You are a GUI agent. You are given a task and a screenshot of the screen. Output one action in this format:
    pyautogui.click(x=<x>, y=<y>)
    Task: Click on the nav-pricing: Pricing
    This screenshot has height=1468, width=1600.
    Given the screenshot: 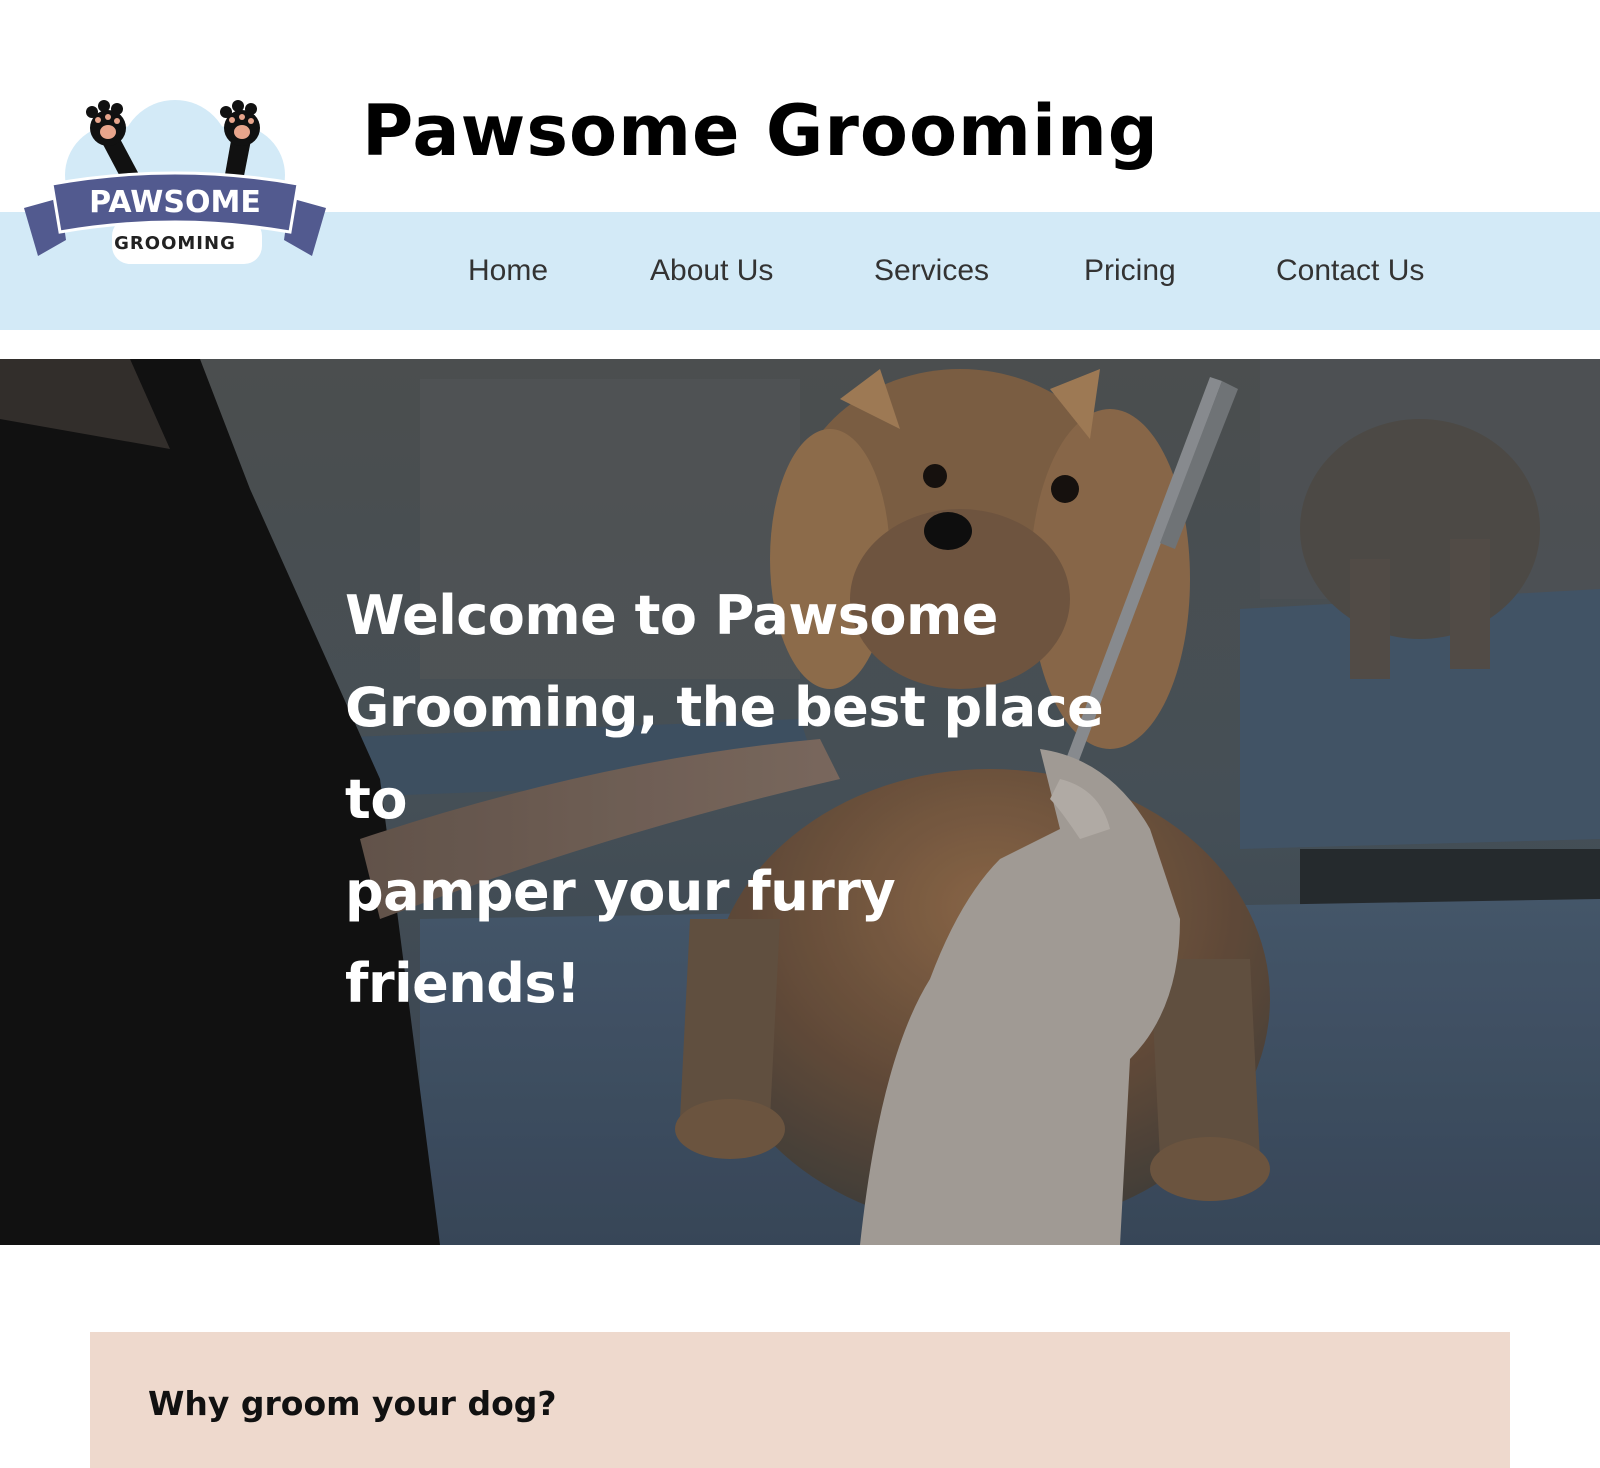 What is the action you would take?
    pyautogui.click(x=1130, y=271)
    